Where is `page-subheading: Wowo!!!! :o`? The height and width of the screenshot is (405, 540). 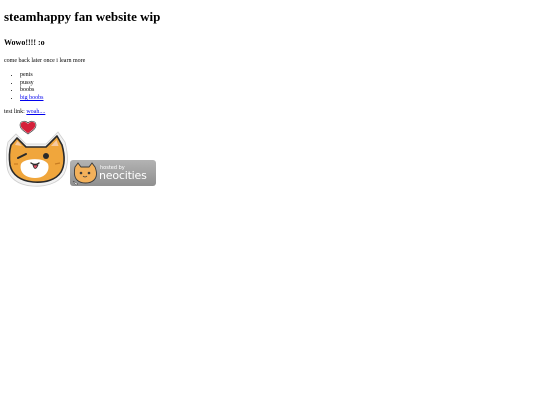
page-subheading: Wowo!!!! :o is located at coordinates (24, 42).